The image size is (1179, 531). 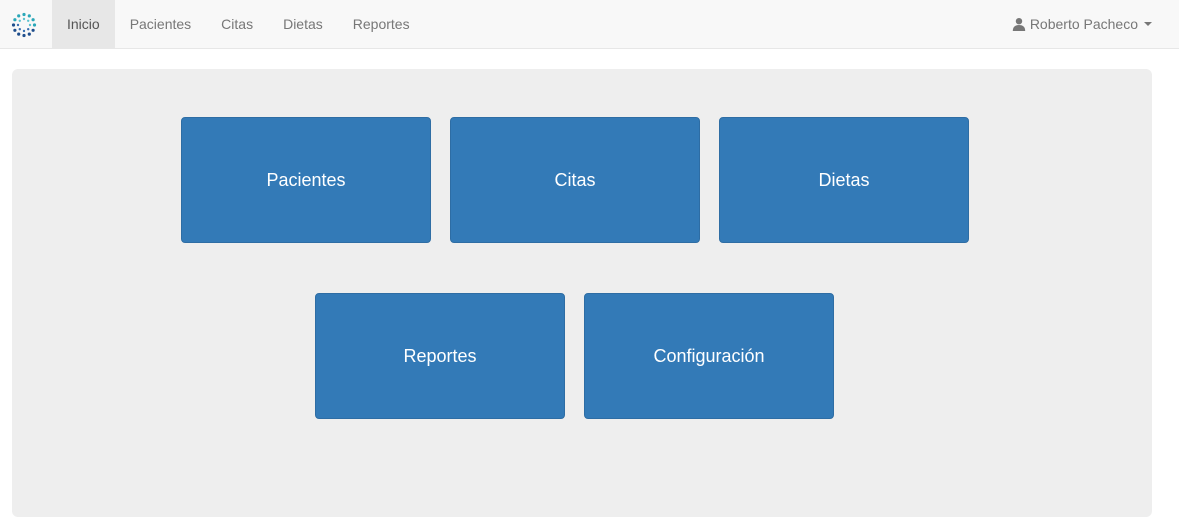 I want to click on tile-button-pacientes: Pacientes, so click(x=306, y=180).